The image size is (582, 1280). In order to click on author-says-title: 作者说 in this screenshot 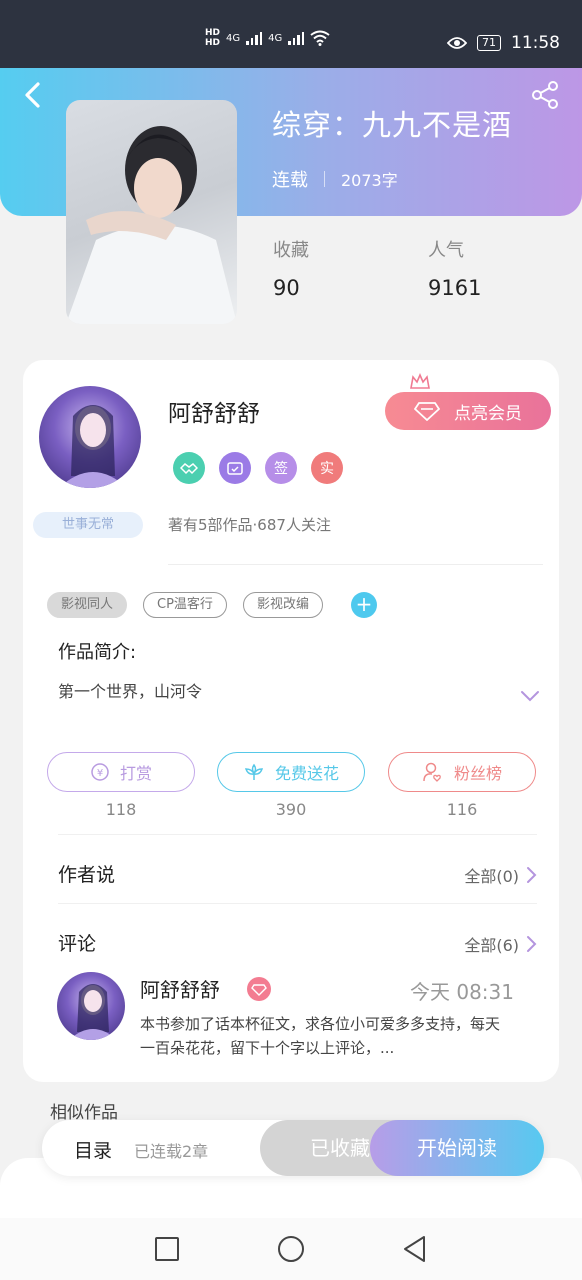, I will do `click(87, 875)`.